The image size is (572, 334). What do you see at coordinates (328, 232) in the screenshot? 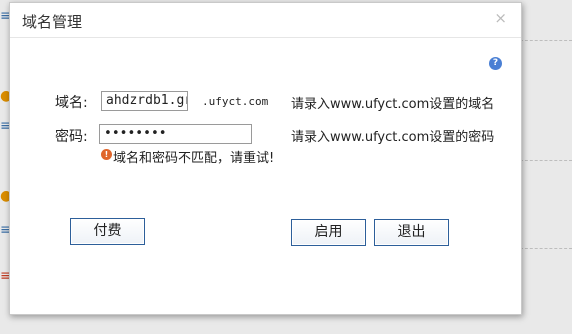
I see `enable-button: 启用` at bounding box center [328, 232].